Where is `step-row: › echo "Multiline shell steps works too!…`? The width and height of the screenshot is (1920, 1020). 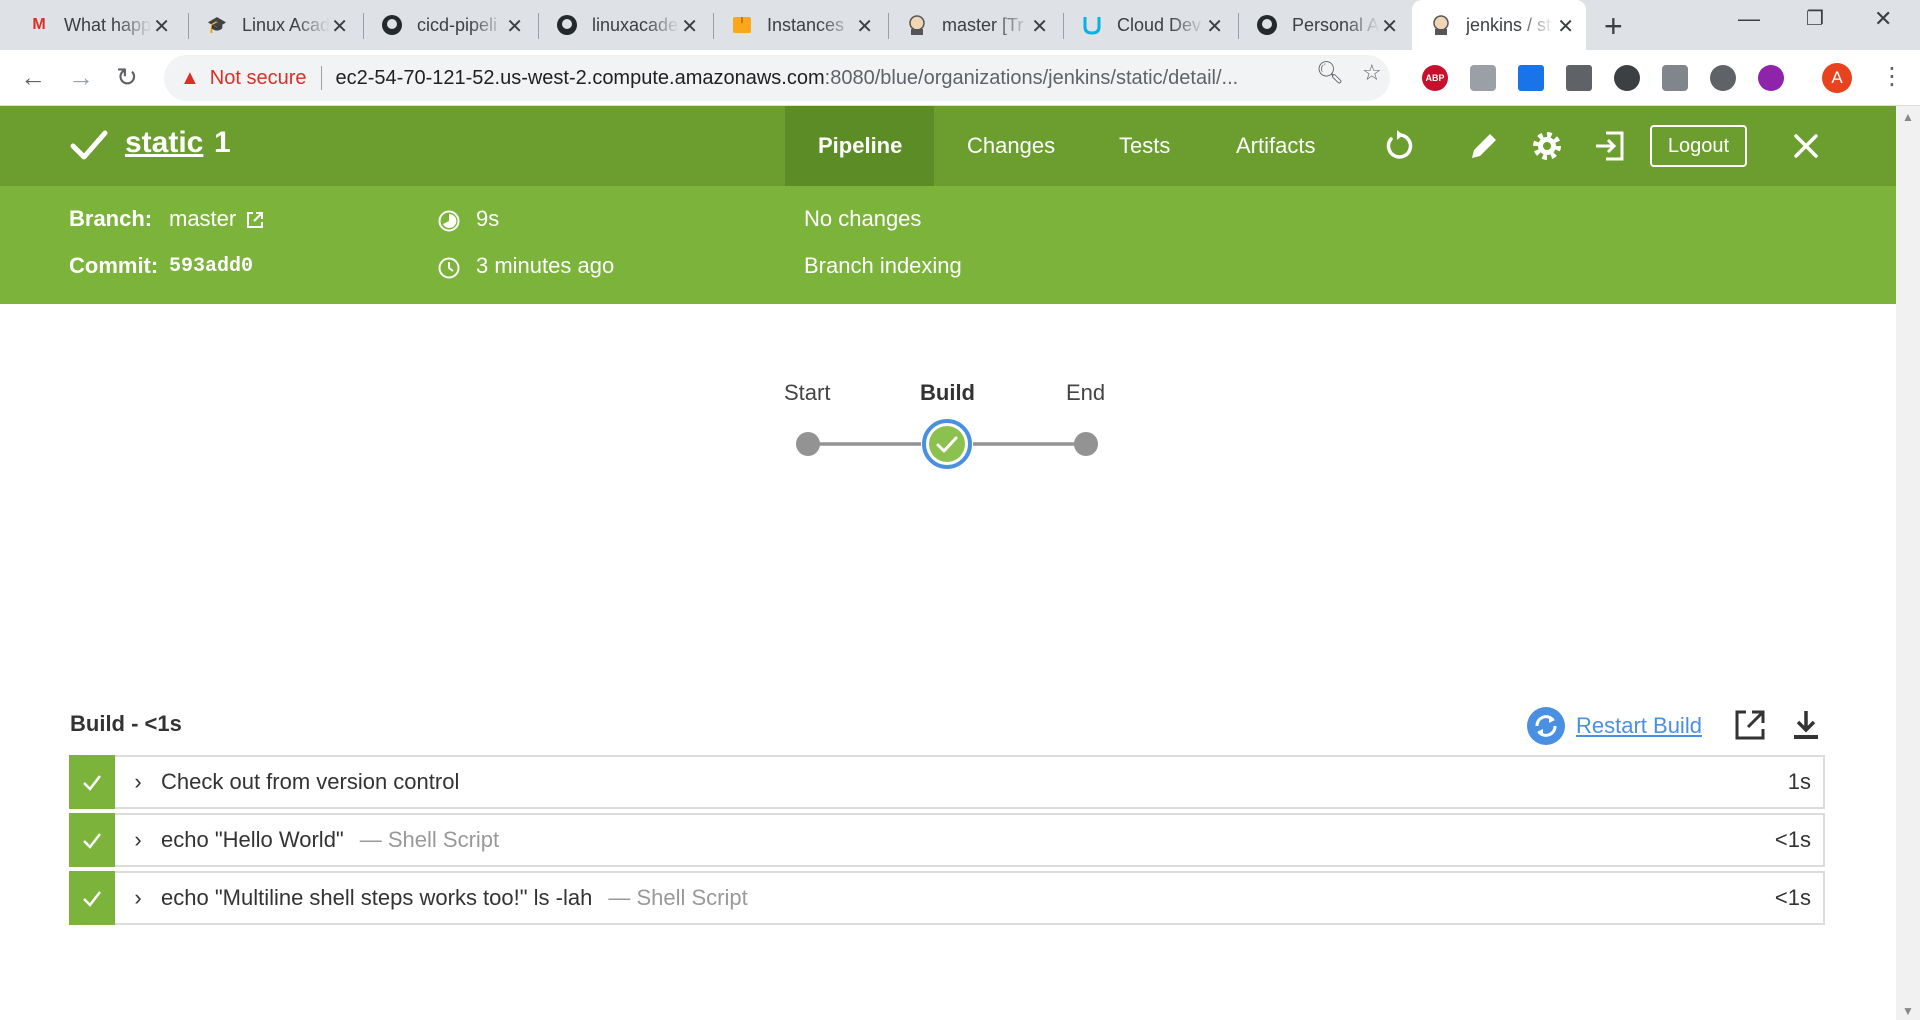 step-row: › echo "Multiline shell steps works too!… is located at coordinates (947, 898).